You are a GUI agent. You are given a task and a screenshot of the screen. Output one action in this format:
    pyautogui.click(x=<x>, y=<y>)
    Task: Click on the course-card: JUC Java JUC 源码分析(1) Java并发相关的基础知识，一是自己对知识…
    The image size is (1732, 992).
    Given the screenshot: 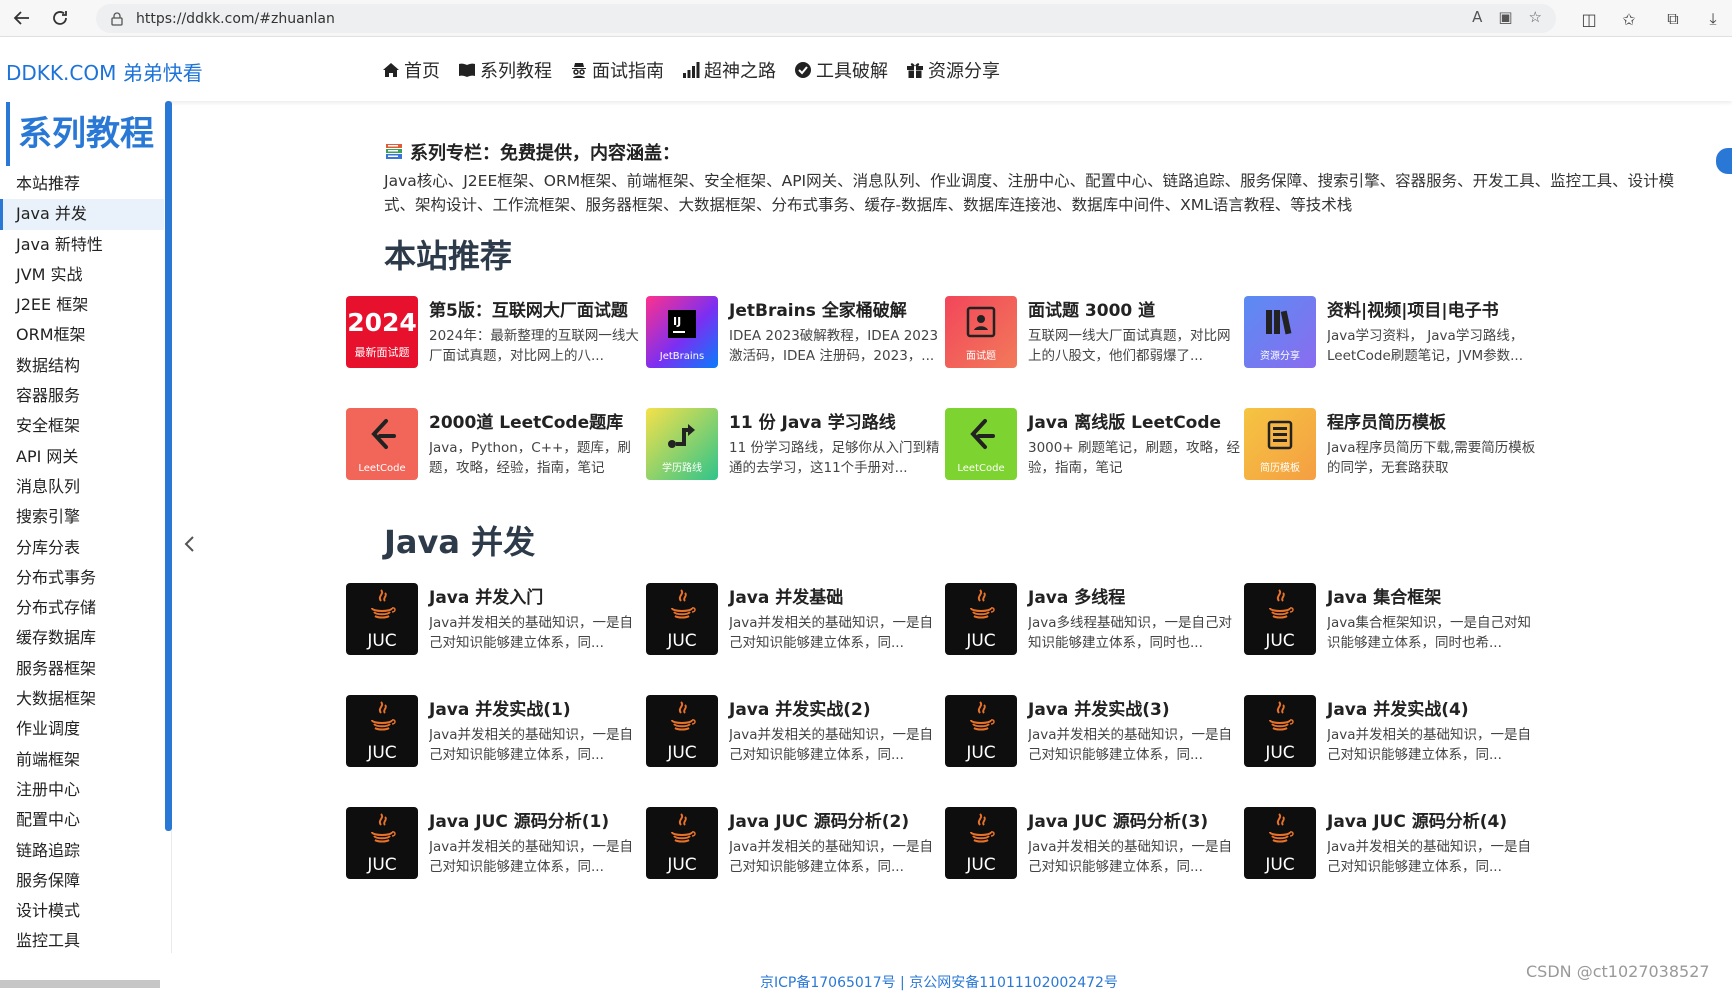 What is the action you would take?
    pyautogui.click(x=496, y=845)
    